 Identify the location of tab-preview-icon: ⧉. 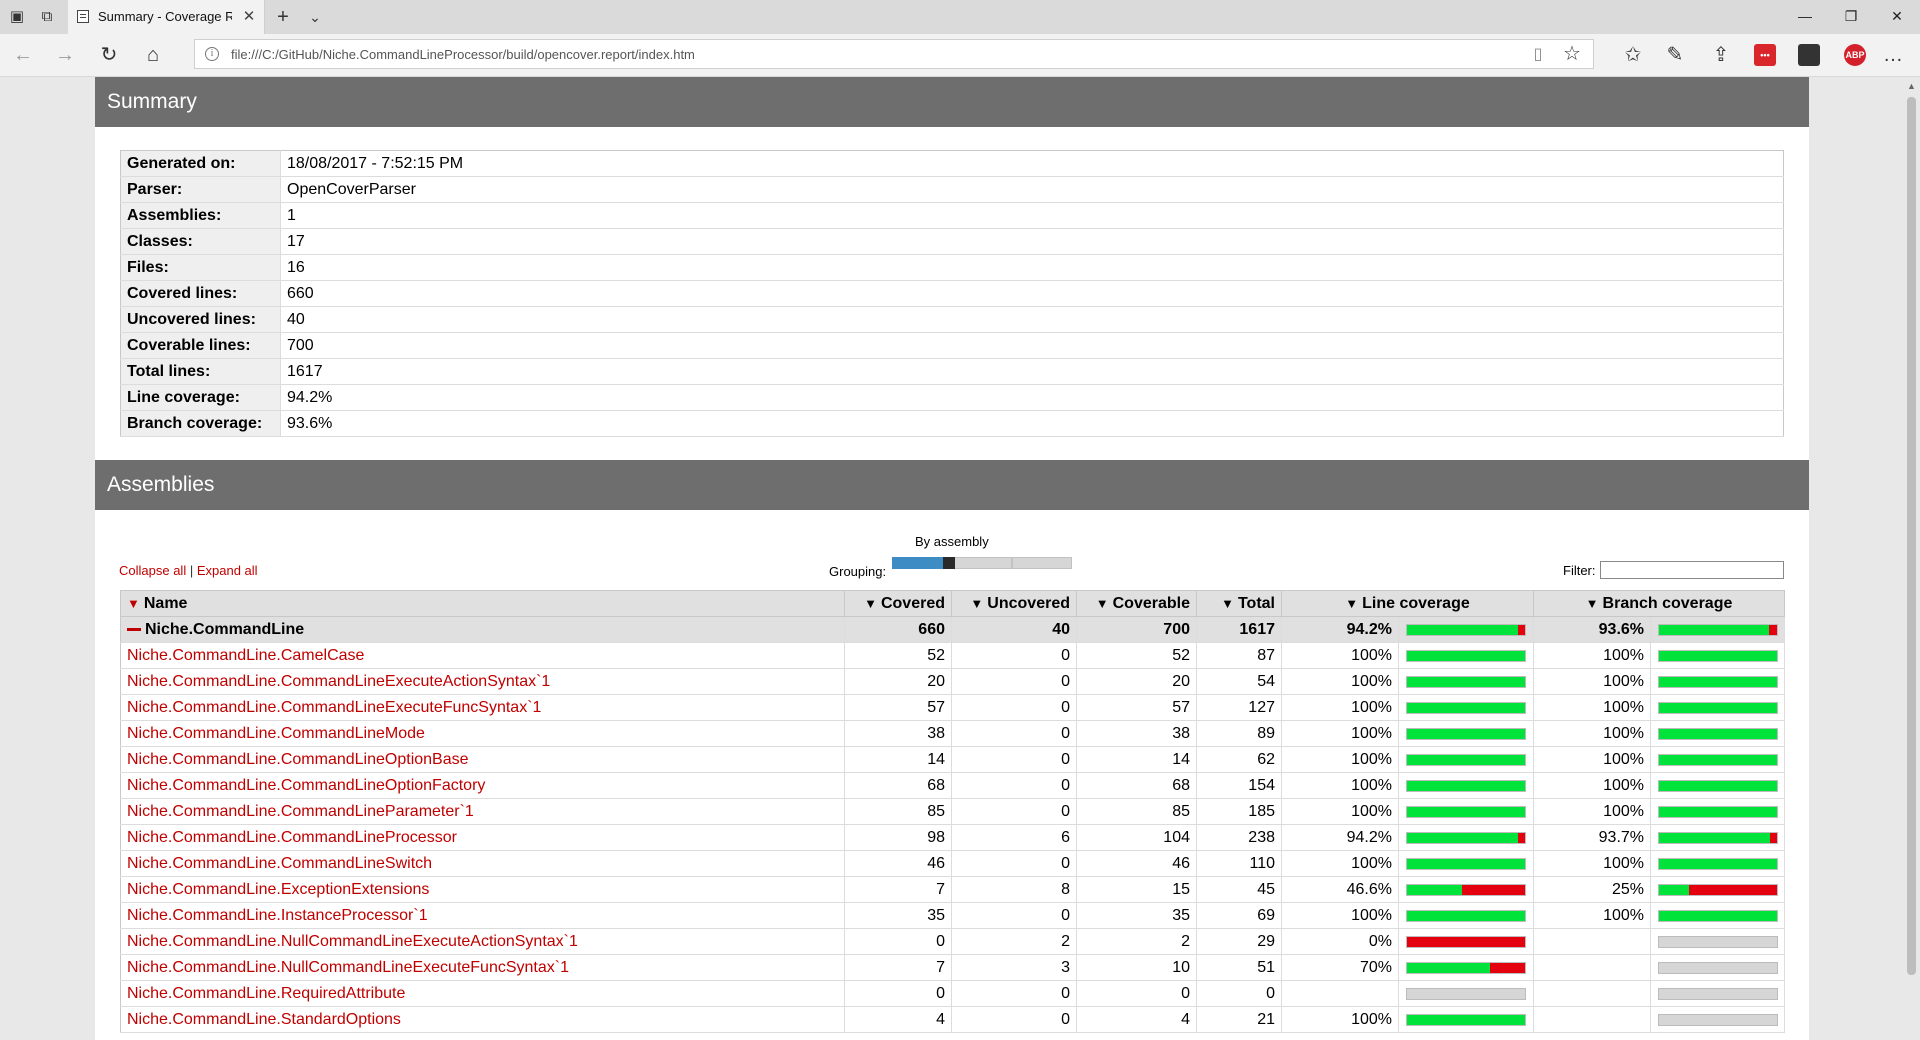
(47, 17).